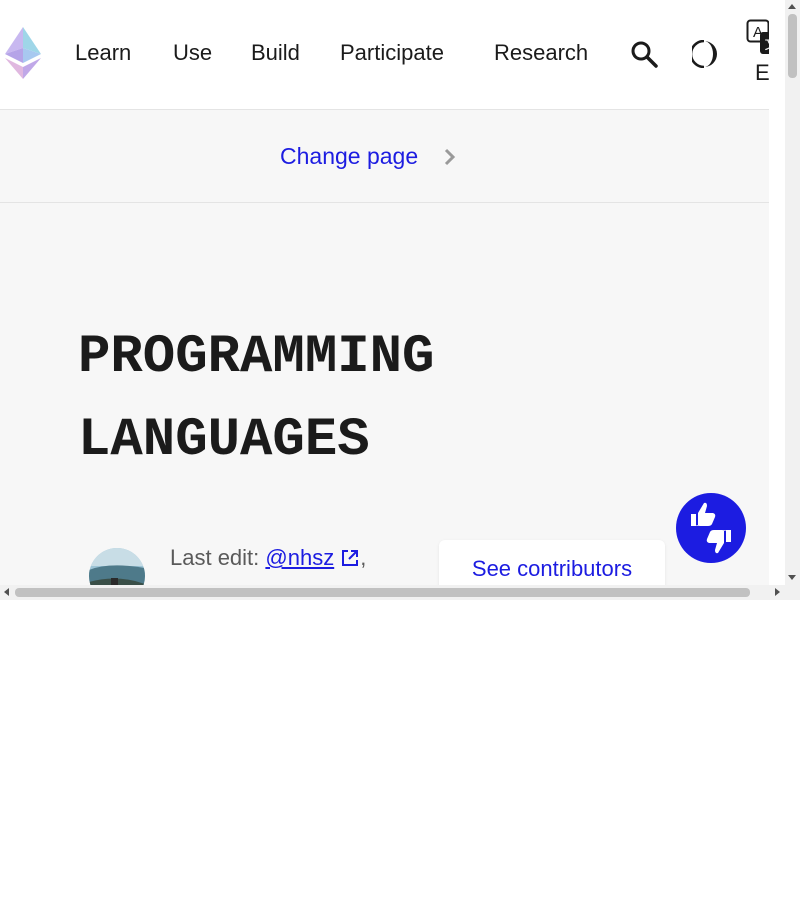 This screenshot has width=800, height=900. Describe the element at coordinates (23, 53) in the screenshot. I see `ethereum-logo-icon` at that location.